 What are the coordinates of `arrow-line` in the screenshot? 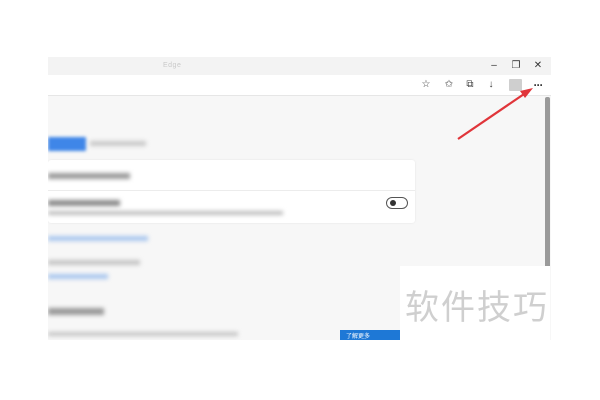 It's located at (492, 115).